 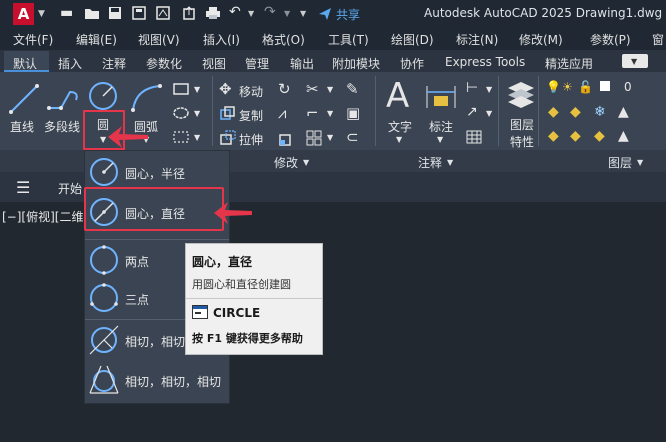 What do you see at coordinates (352, 89) in the screenshot?
I see `erase-icon: ✎` at bounding box center [352, 89].